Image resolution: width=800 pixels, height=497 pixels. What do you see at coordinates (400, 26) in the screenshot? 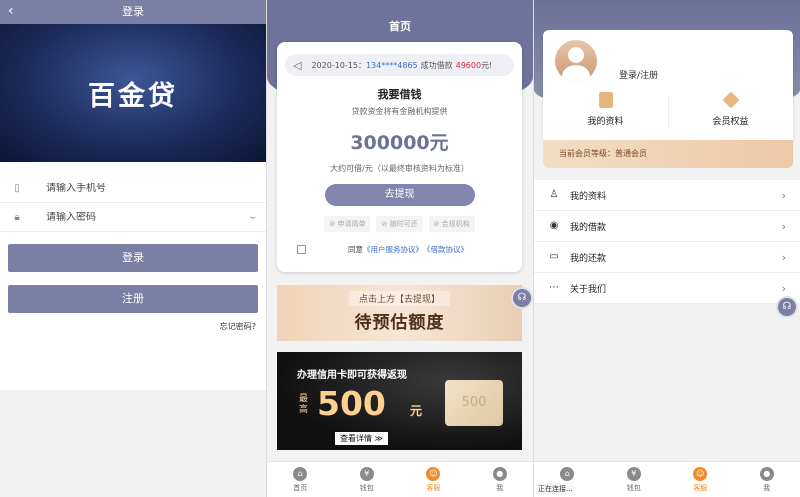
I see `home-title: 首页` at bounding box center [400, 26].